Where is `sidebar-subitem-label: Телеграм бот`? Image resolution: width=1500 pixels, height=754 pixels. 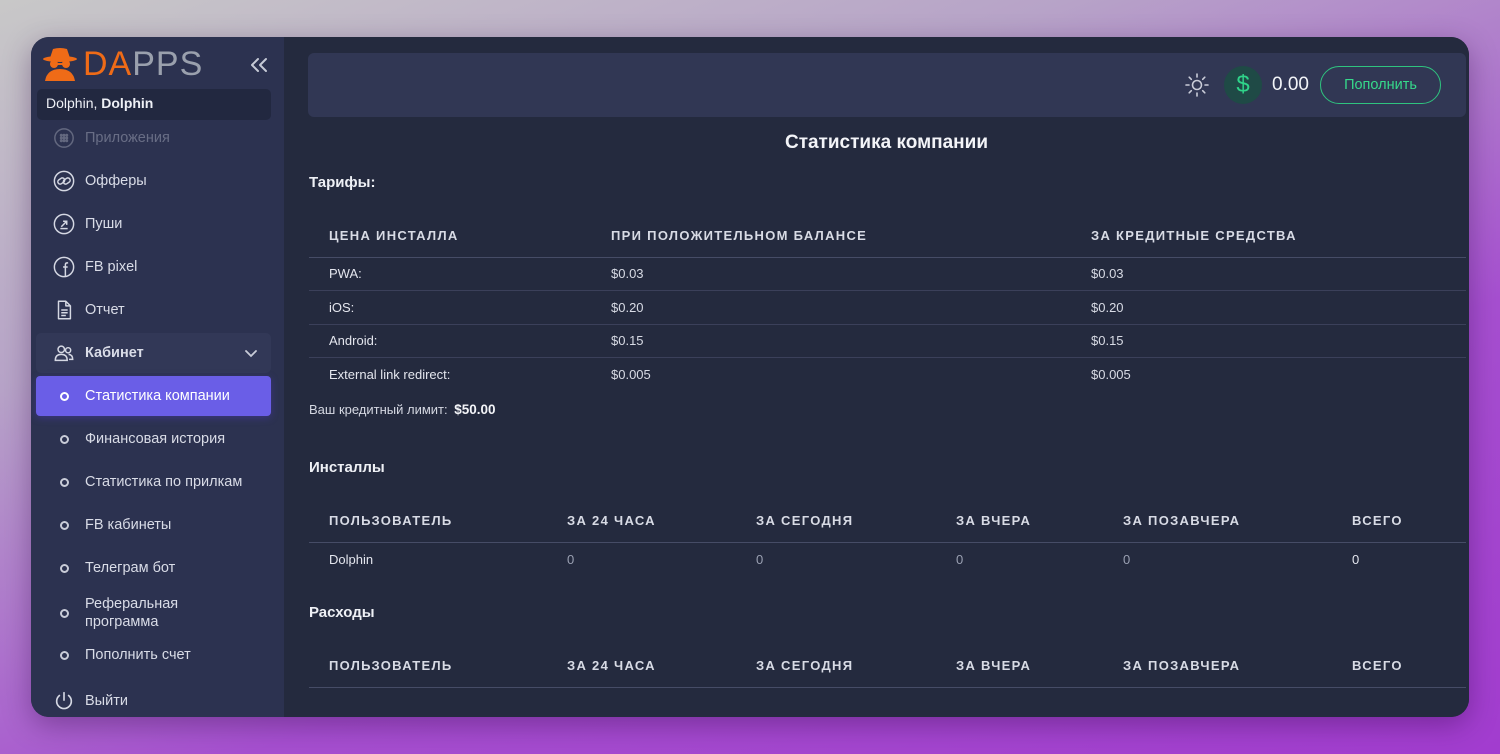 sidebar-subitem-label: Телеграм бот is located at coordinates (130, 568).